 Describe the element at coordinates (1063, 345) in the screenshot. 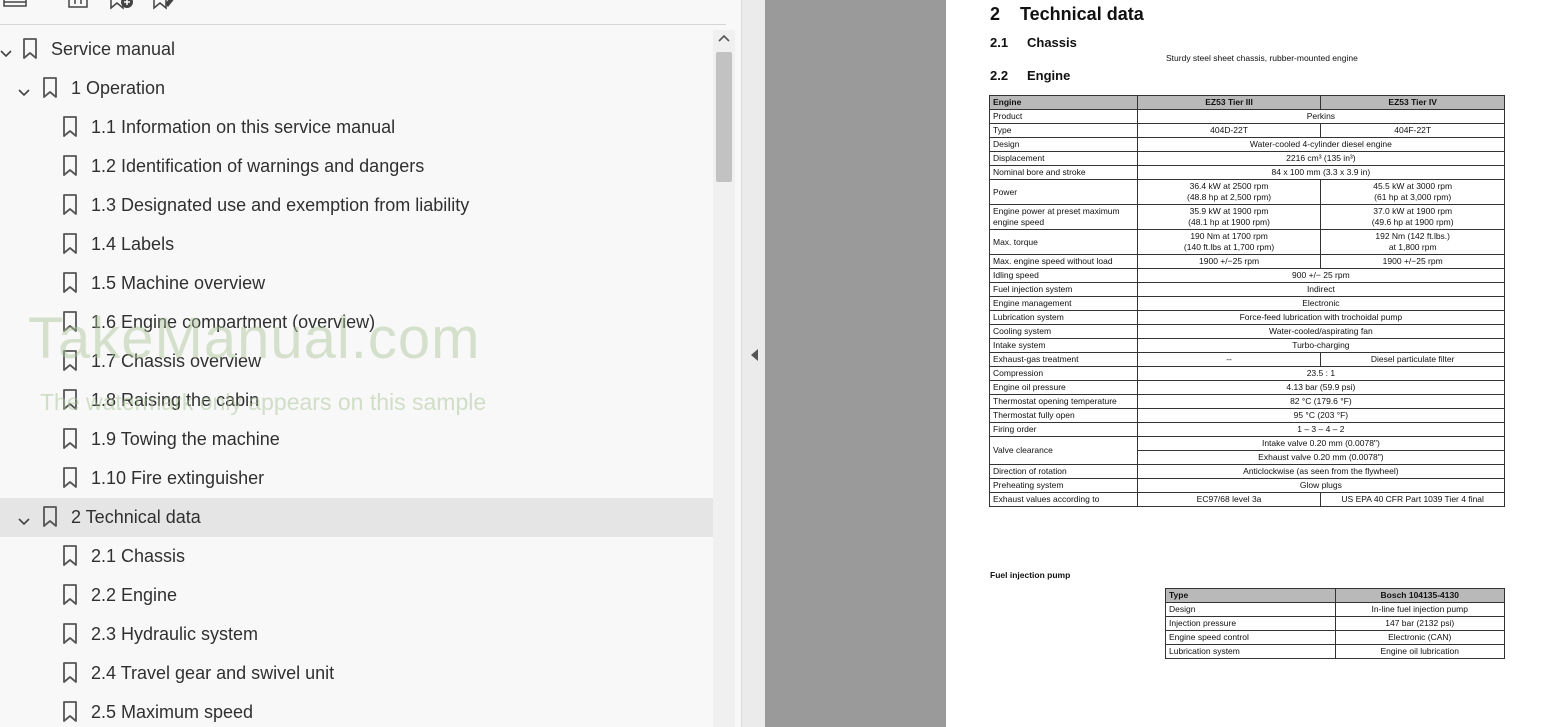

I see `table-cell: Intake system` at that location.